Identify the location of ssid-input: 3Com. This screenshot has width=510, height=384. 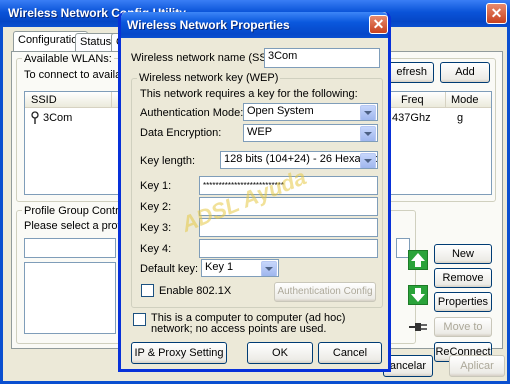
(322, 58).